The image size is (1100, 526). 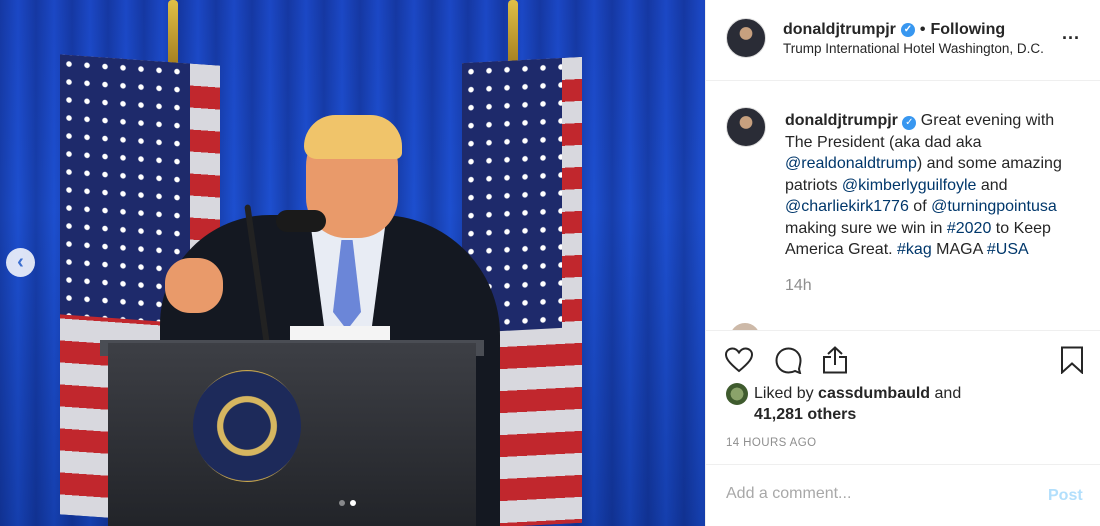 I want to click on comment-icon, so click(x=788, y=360).